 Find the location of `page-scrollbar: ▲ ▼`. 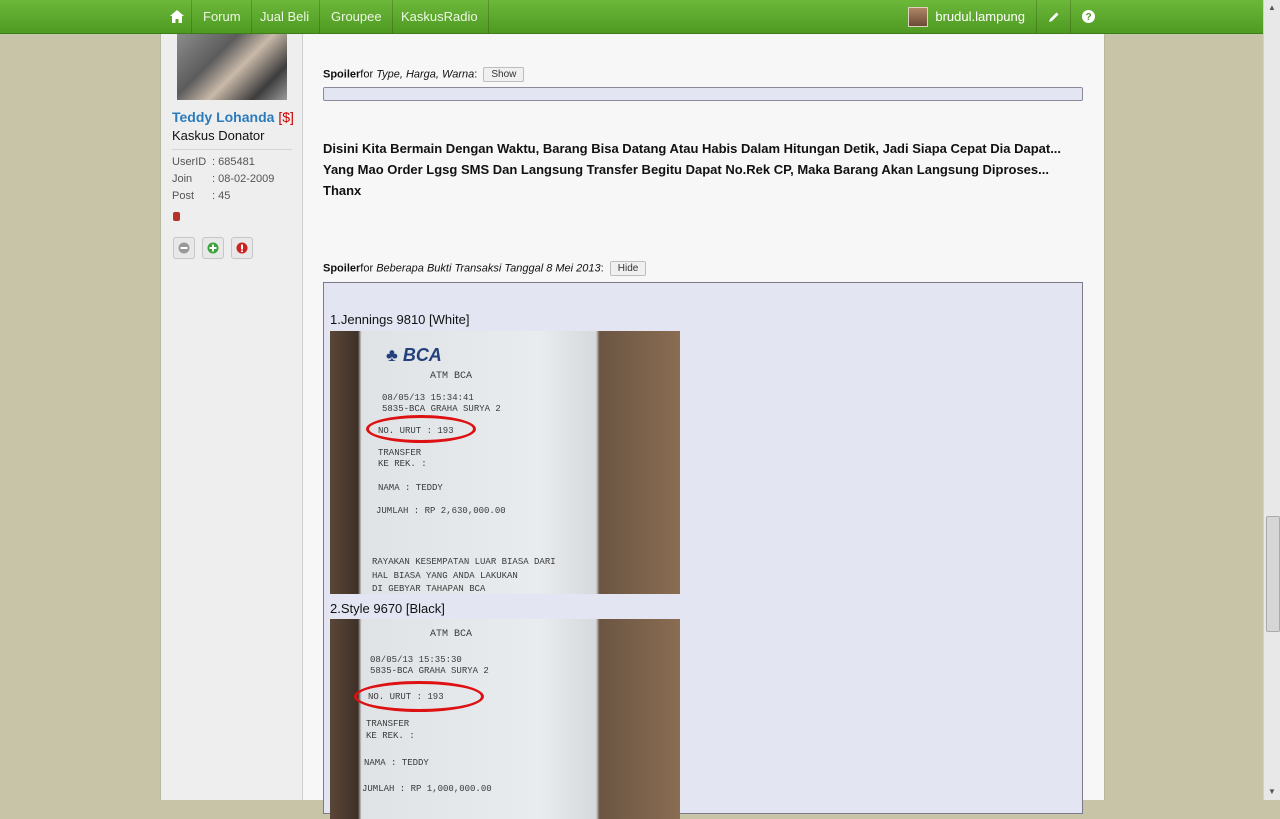

page-scrollbar: ▲ ▼ is located at coordinates (1271, 400).